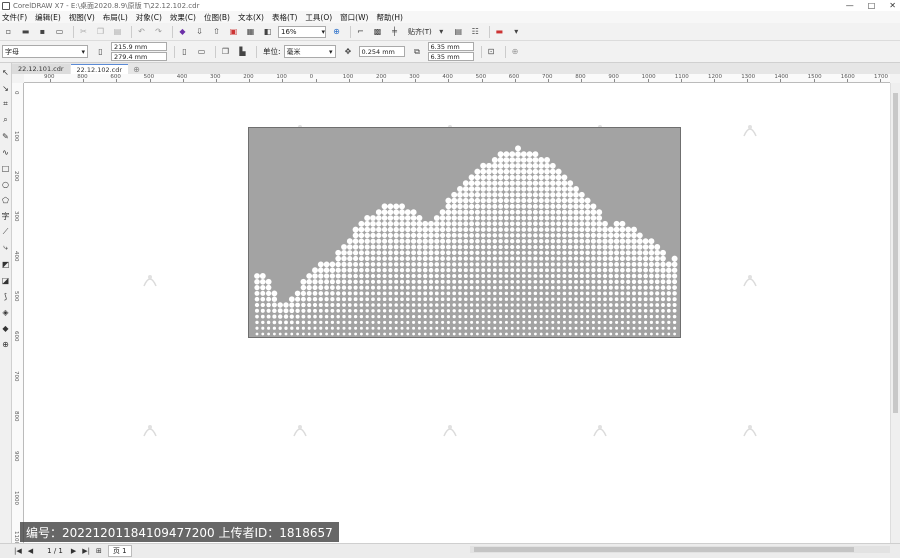  Describe the element at coordinates (6, 168) in the screenshot. I see `rectangle-tool-icon: □` at that location.